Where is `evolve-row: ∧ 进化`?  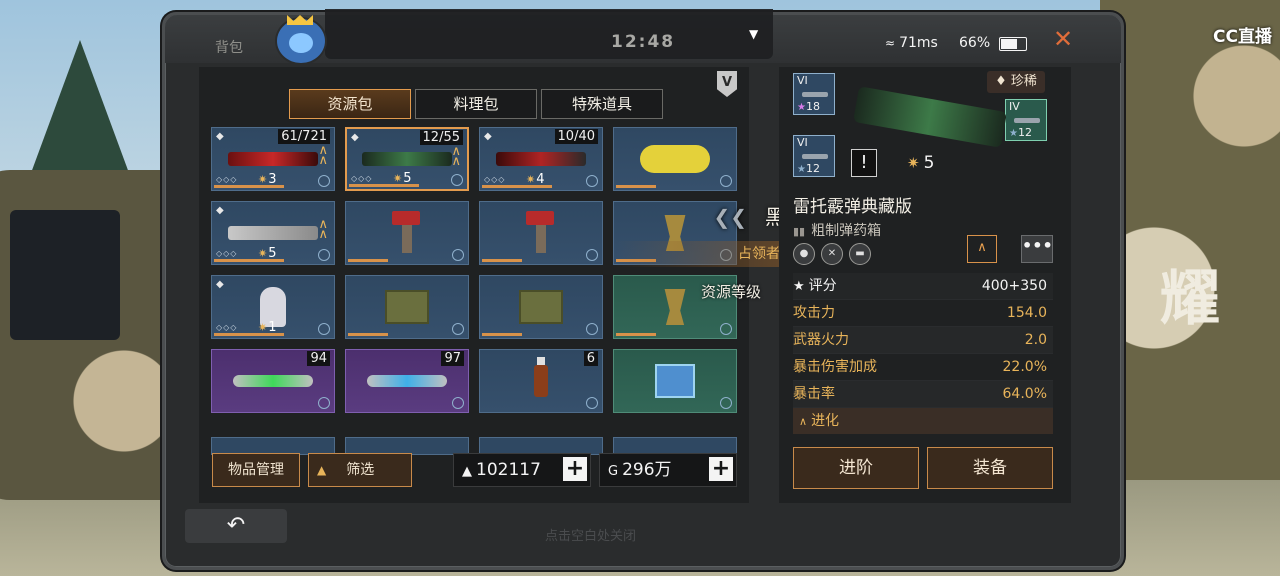 evolve-row: ∧ 进化 is located at coordinates (923, 421).